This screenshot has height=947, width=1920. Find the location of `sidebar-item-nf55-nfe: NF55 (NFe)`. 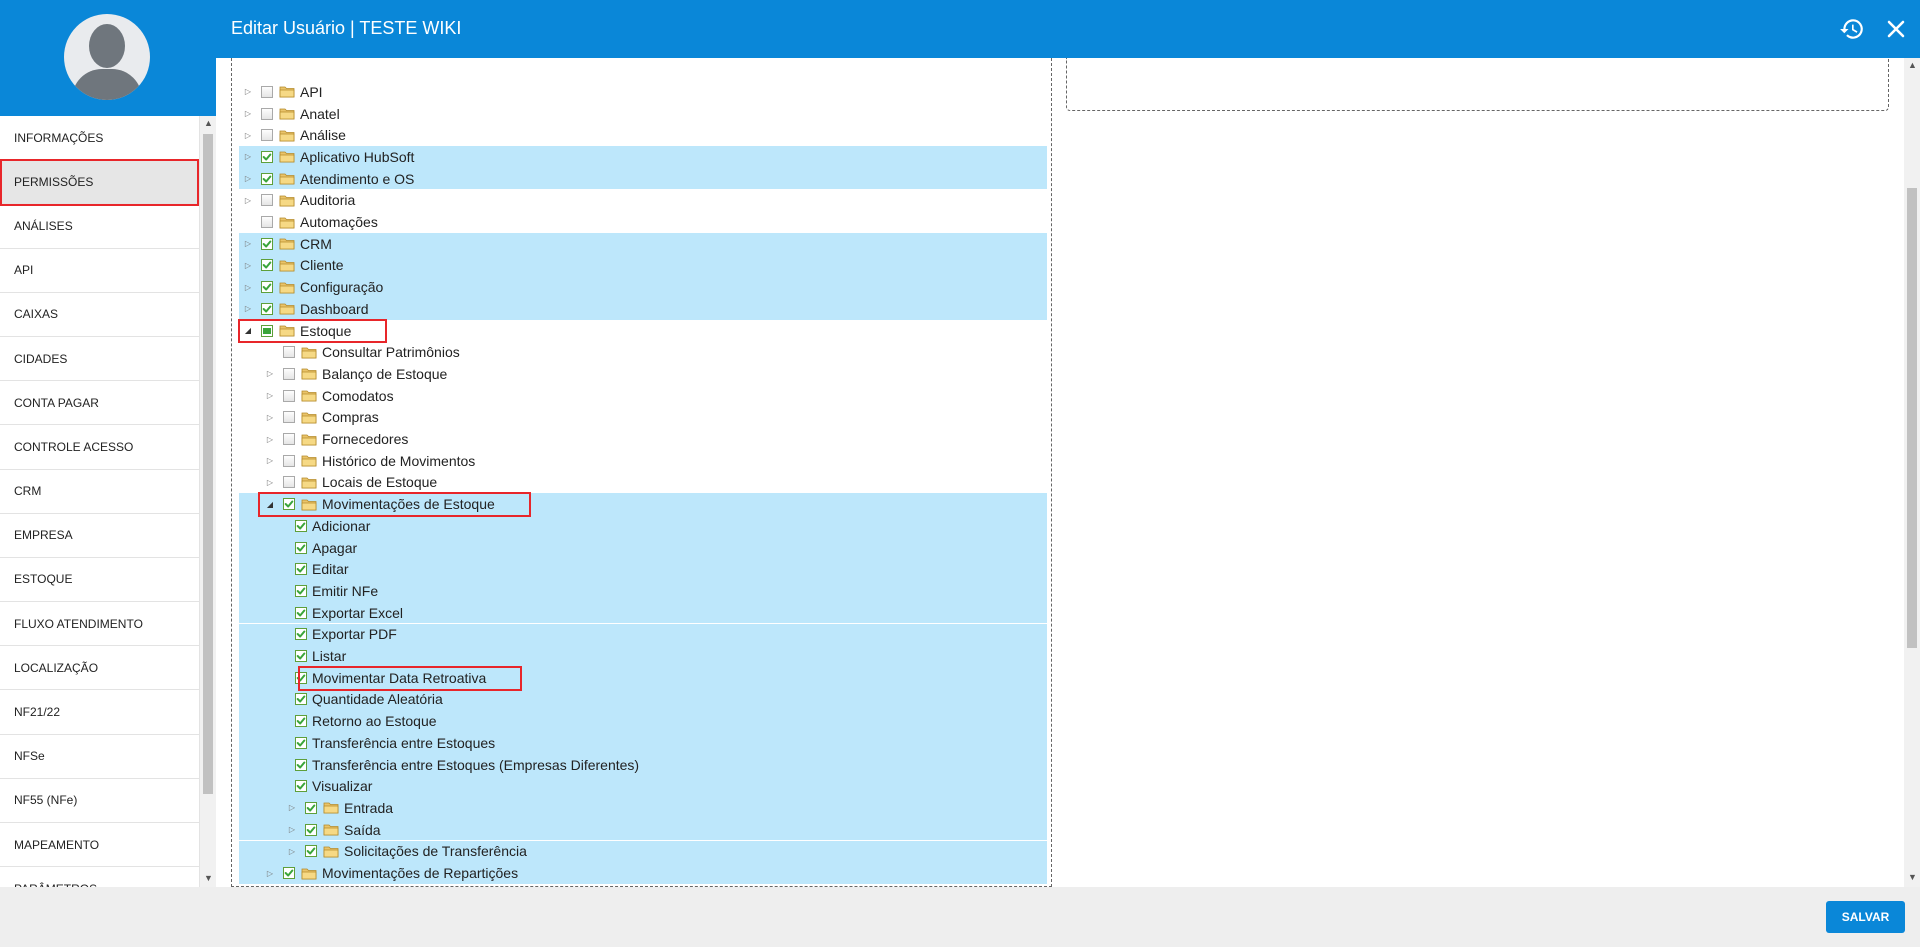

sidebar-item-nf55-nfe: NF55 (NFe) is located at coordinates (100, 800).